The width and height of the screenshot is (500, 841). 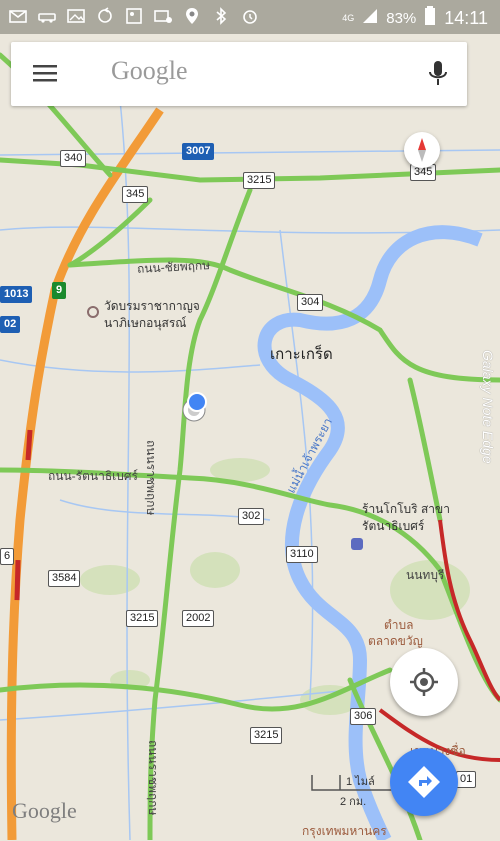 What do you see at coordinates (173, 267) in the screenshot?
I see `chaiyaphruek-road-label: ถนน-ชัยพฤกษ` at bounding box center [173, 267].